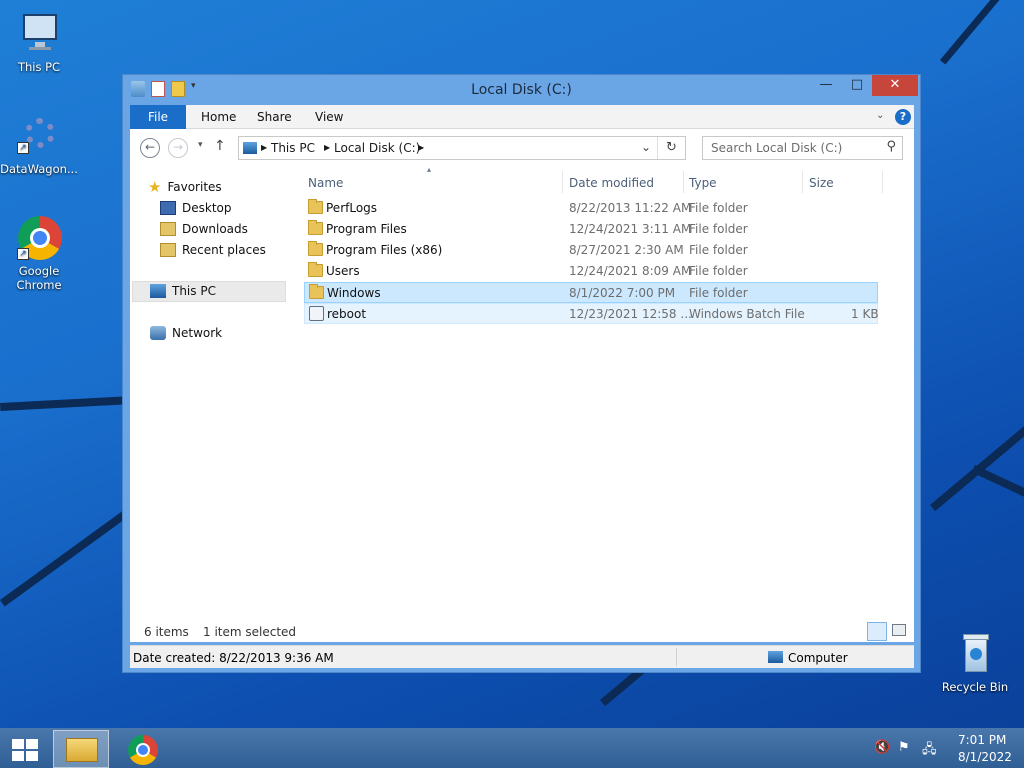  I want to click on desktop-icon-google-chrome: ↗ Google Chrome, so click(39, 253).